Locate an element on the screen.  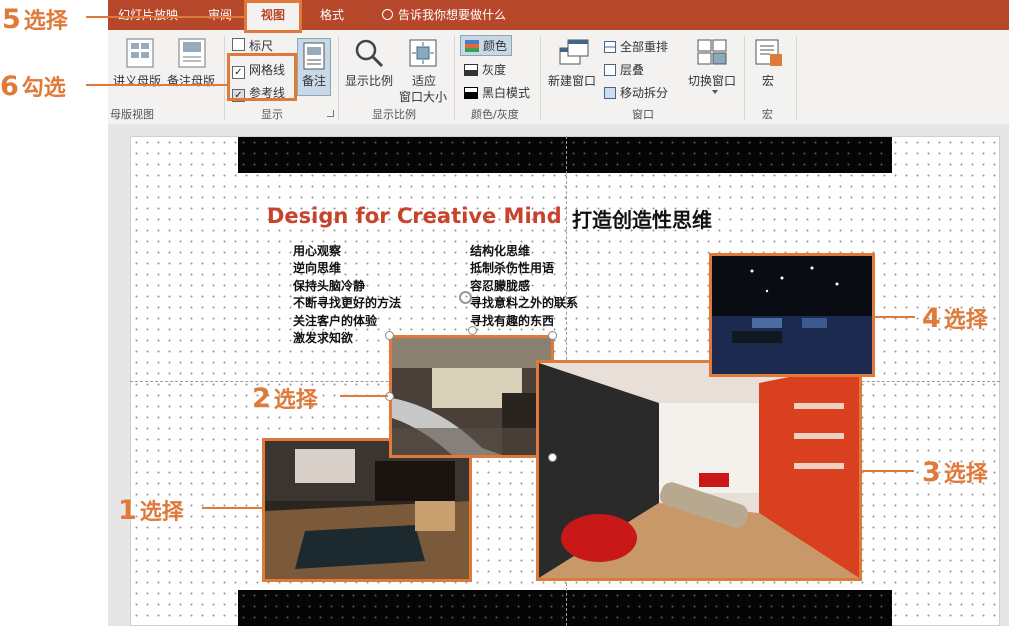
group-label-master-views: 母版视图 is located at coordinates (132, 114).